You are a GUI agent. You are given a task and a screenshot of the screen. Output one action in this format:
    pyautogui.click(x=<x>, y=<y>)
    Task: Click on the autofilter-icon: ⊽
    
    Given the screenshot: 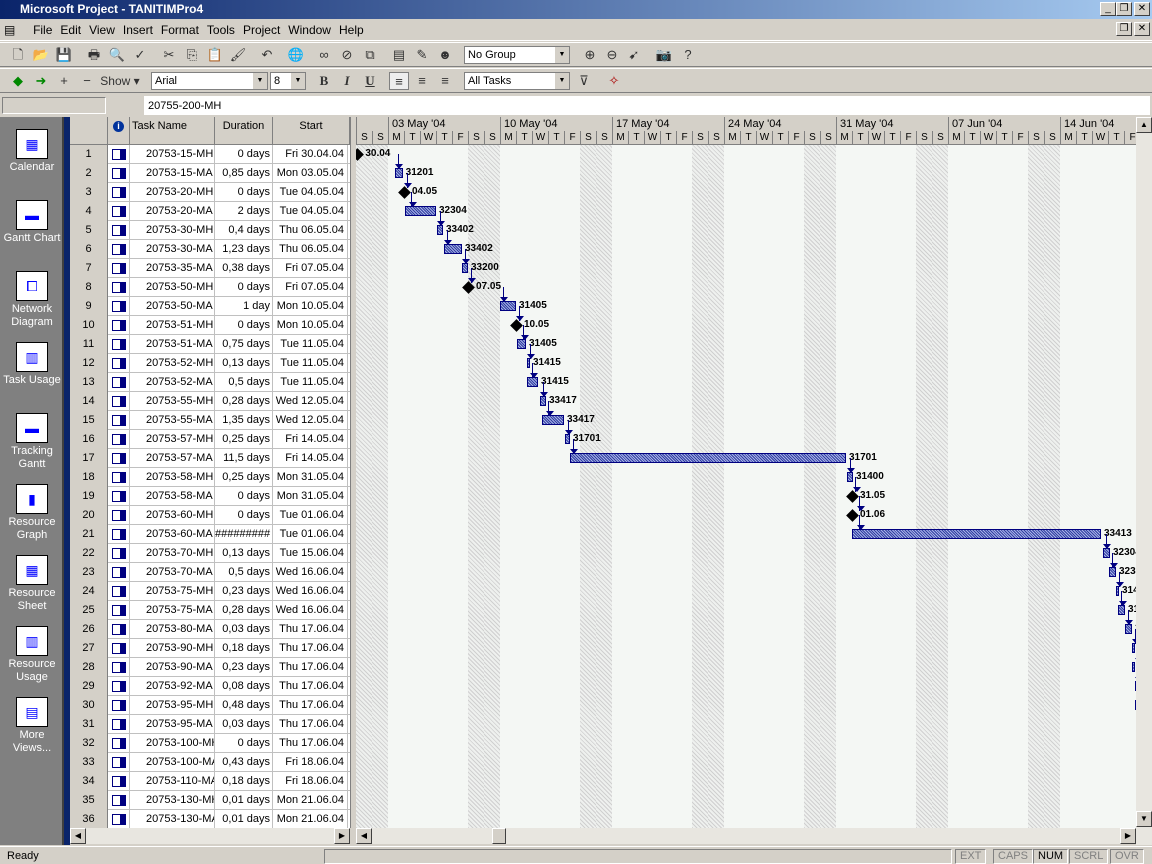 What is the action you would take?
    pyautogui.click(x=584, y=81)
    